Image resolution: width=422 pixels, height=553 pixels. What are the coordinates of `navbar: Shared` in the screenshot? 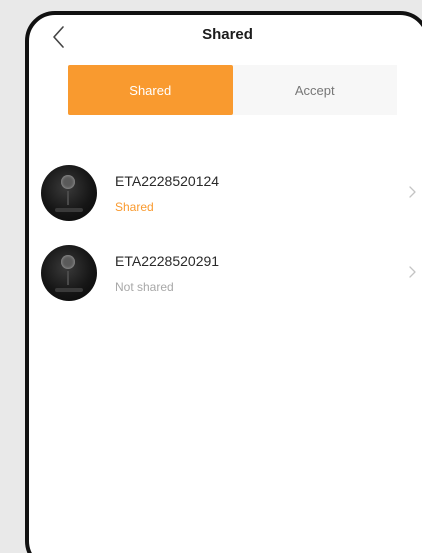 It's located at (225, 38).